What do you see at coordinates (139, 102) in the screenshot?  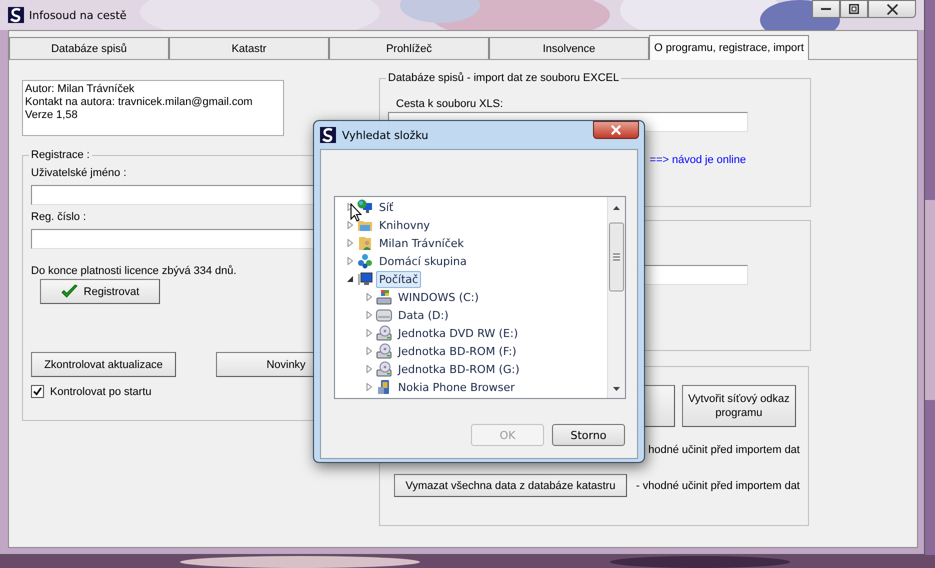 I see `about-line: Kontakt na autora: travnicek.milan@gmail.com` at bounding box center [139, 102].